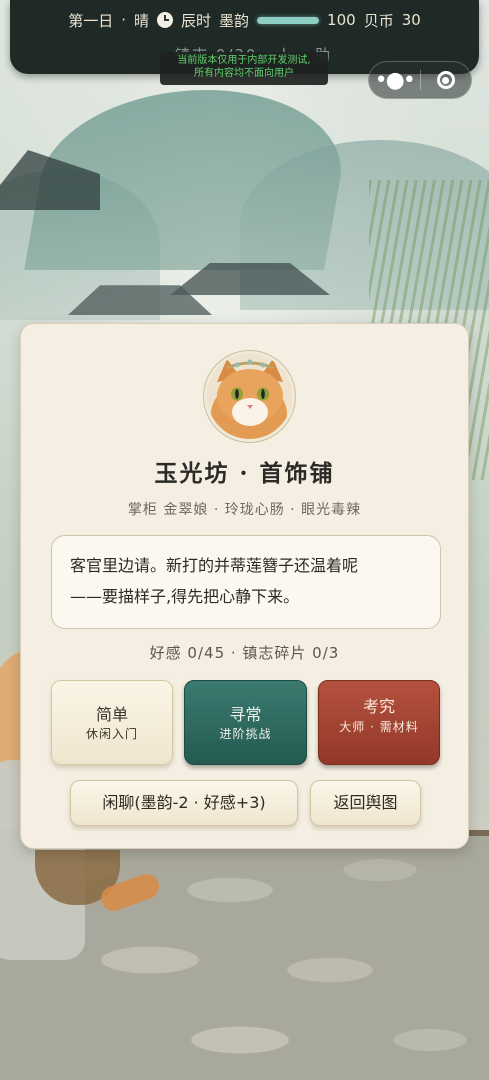 The image size is (489, 1080). Describe the element at coordinates (245, 714) in the screenshot. I see `button-title: 寻常` at that location.